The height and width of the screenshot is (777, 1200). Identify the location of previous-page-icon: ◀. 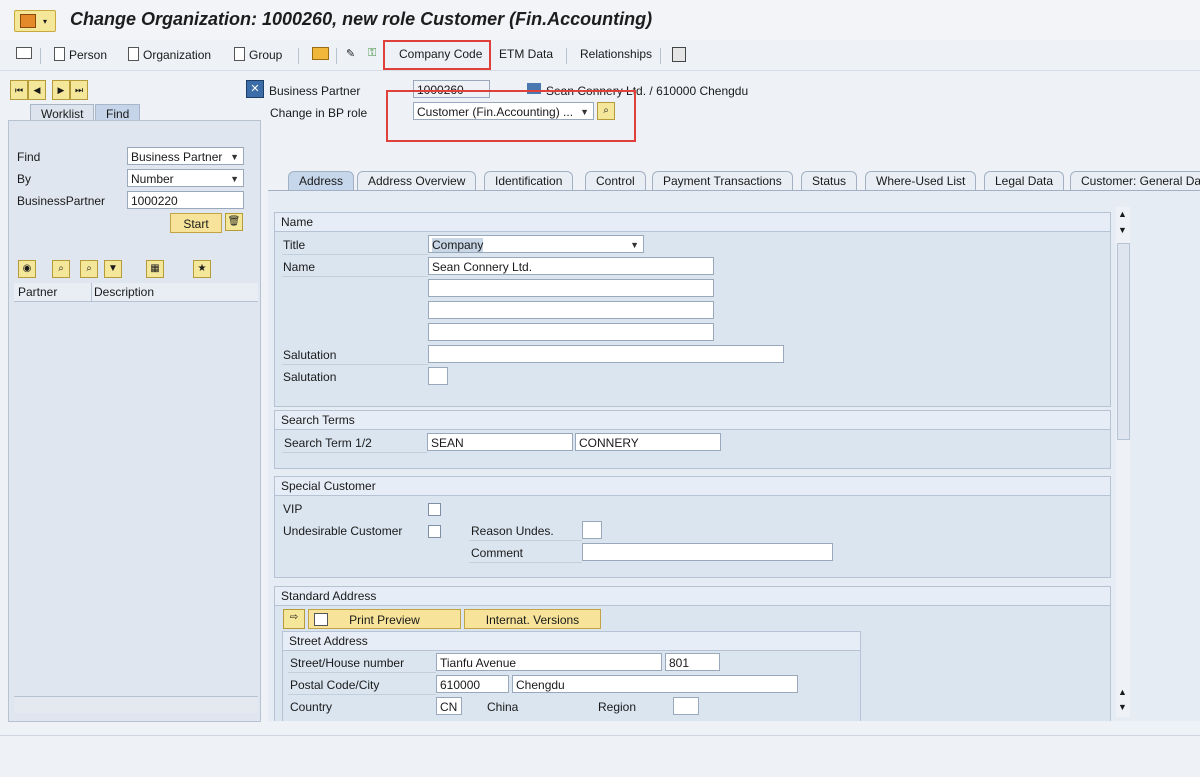
(37, 90).